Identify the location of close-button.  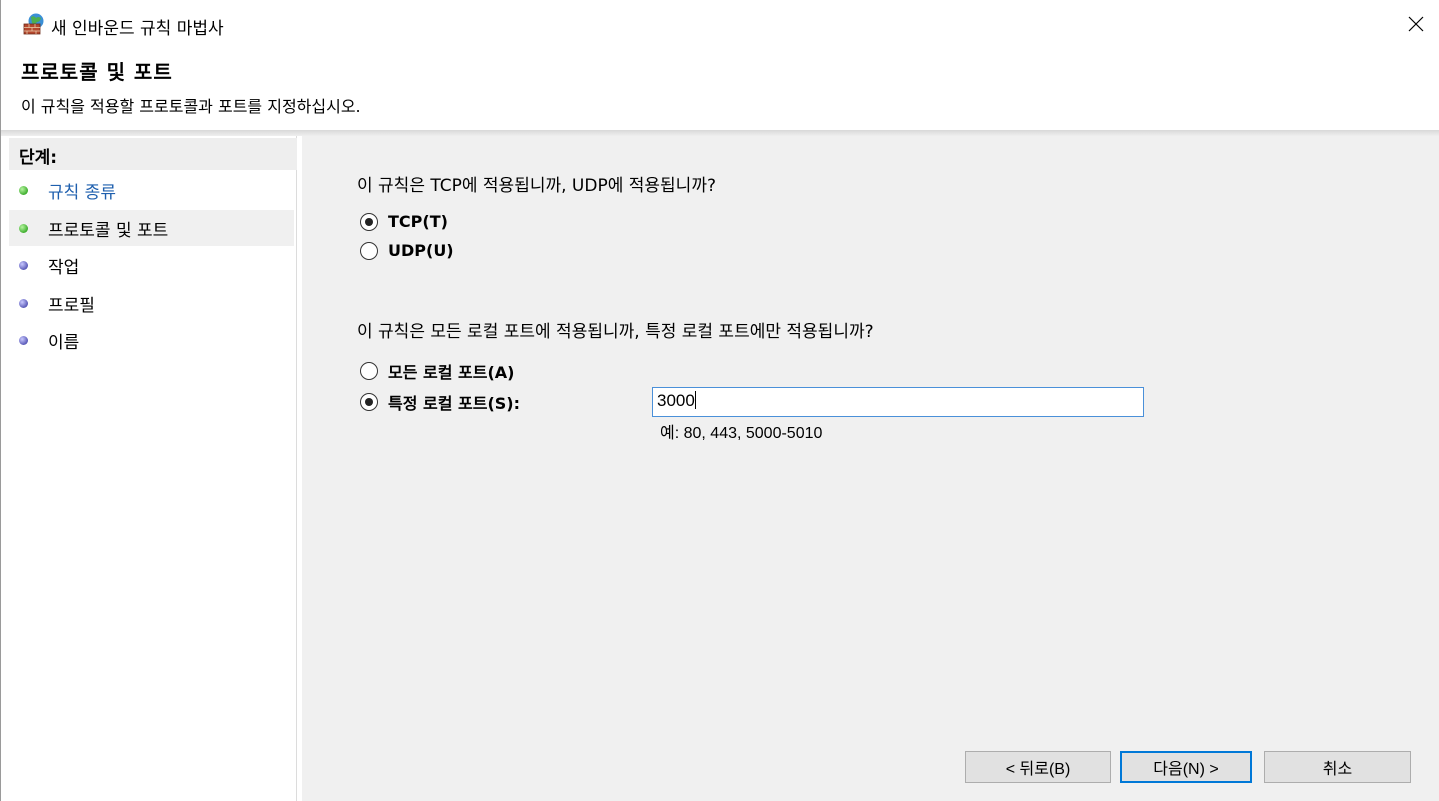
(1416, 24).